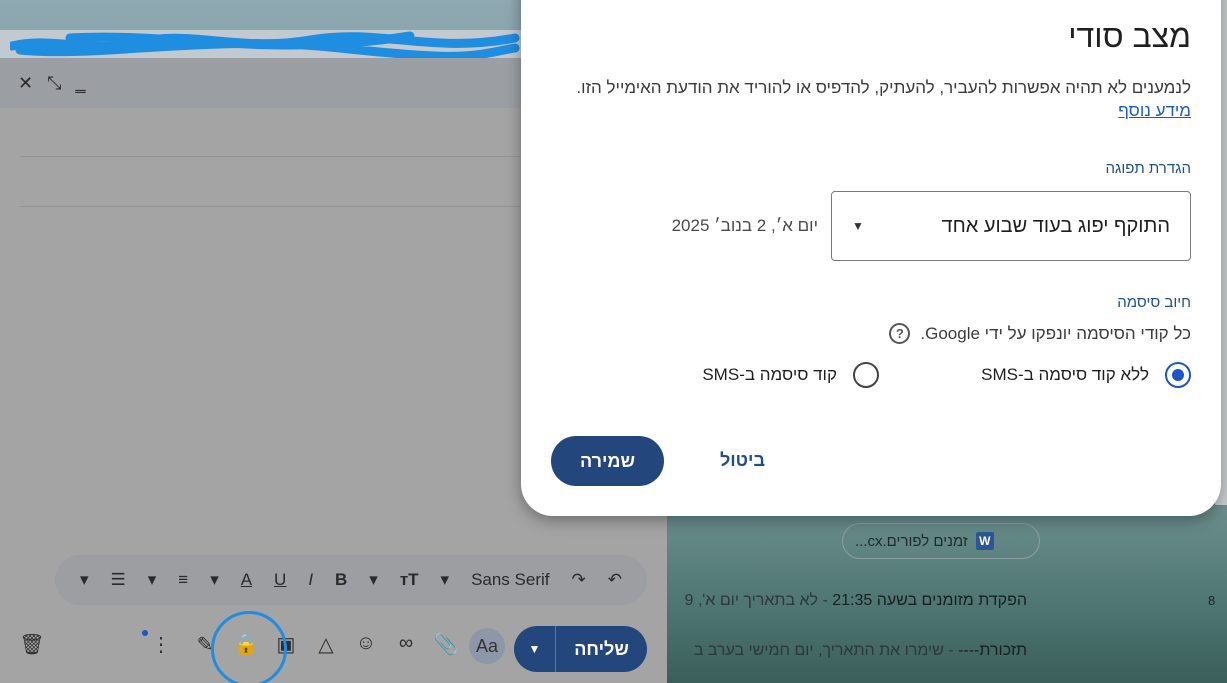  Describe the element at coordinates (1154, 110) in the screenshot. I see `learn-more-link: מידע נוסף` at that location.